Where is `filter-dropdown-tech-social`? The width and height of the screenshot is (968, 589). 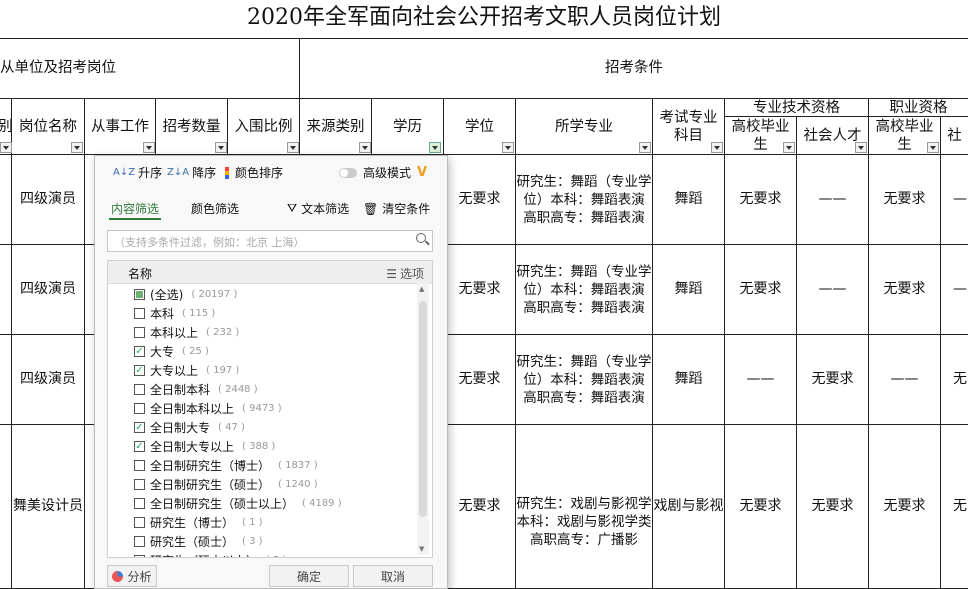
filter-dropdown-tech-social is located at coordinates (861, 147).